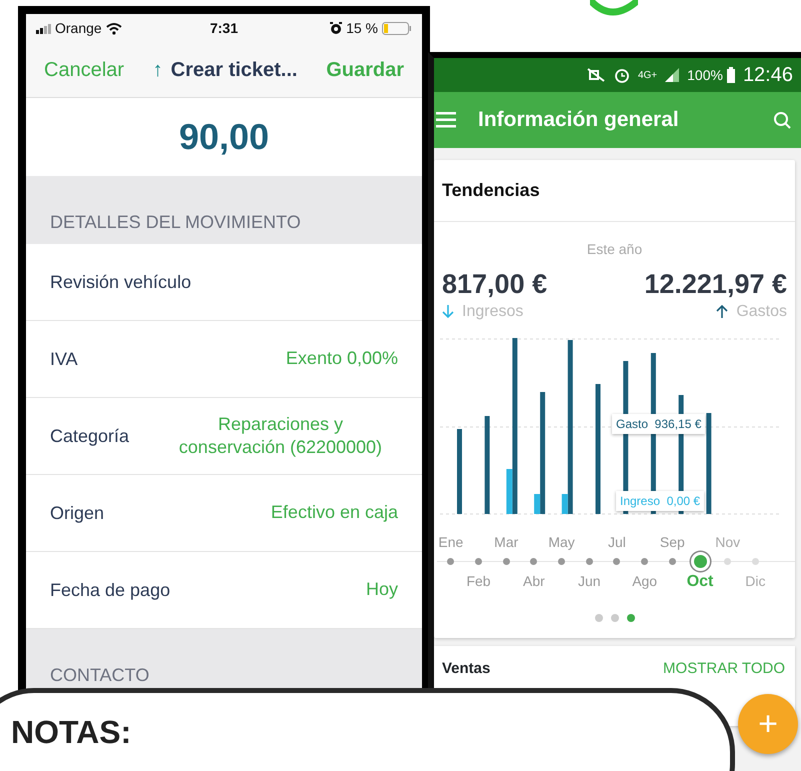 The width and height of the screenshot is (801, 771). What do you see at coordinates (84, 69) in the screenshot?
I see `cancel-link: Cancelar` at bounding box center [84, 69].